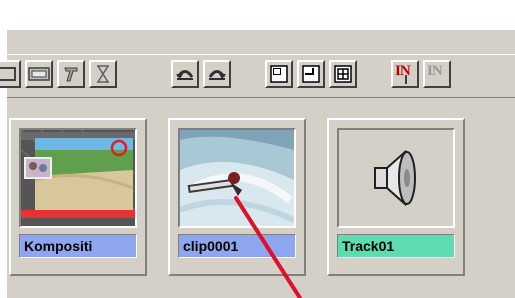  I want to click on clip-card-composition: Kompositi­, so click(78, 197).